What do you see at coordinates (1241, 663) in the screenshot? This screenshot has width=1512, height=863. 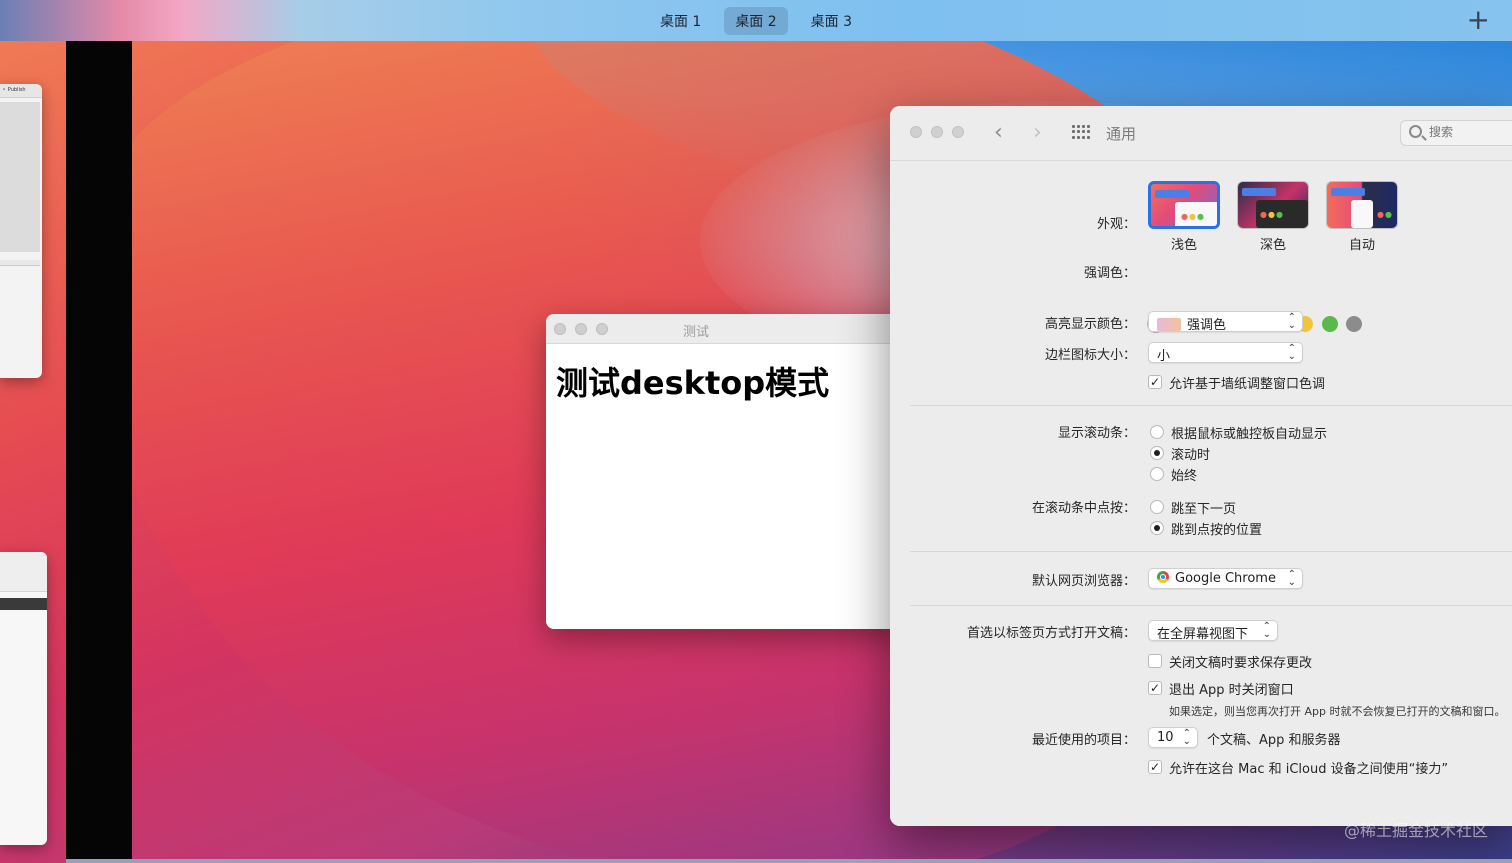 I see `ask-save-label: 关闭文稿时要求保存更改` at bounding box center [1241, 663].